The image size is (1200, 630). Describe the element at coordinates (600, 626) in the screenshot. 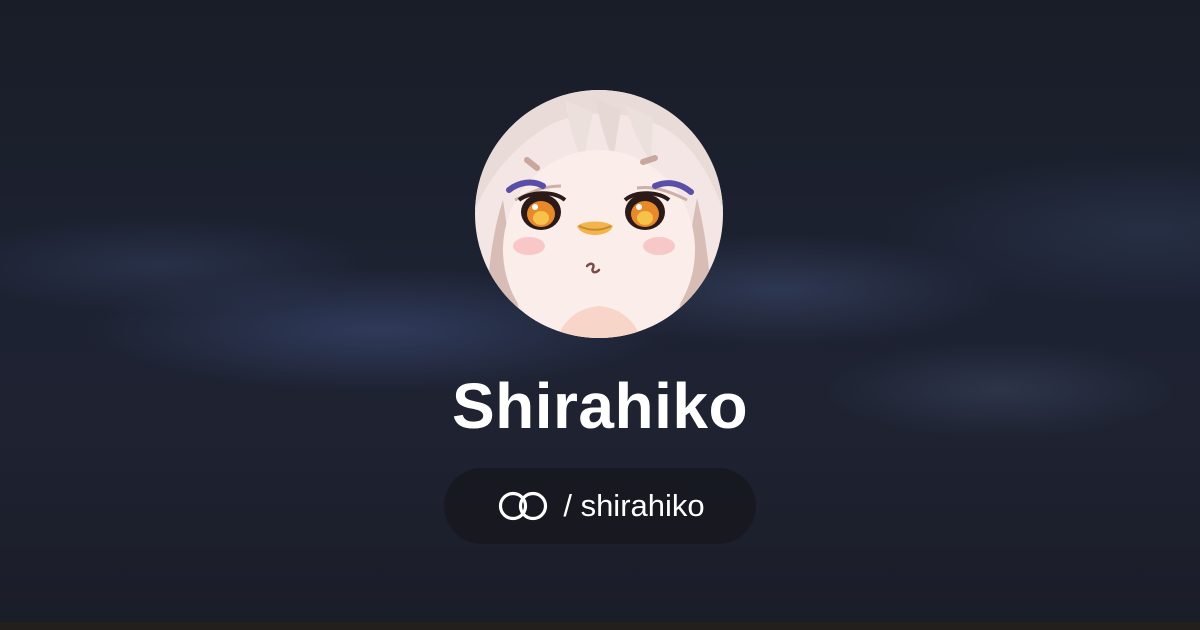

I see `bottom-divider` at that location.